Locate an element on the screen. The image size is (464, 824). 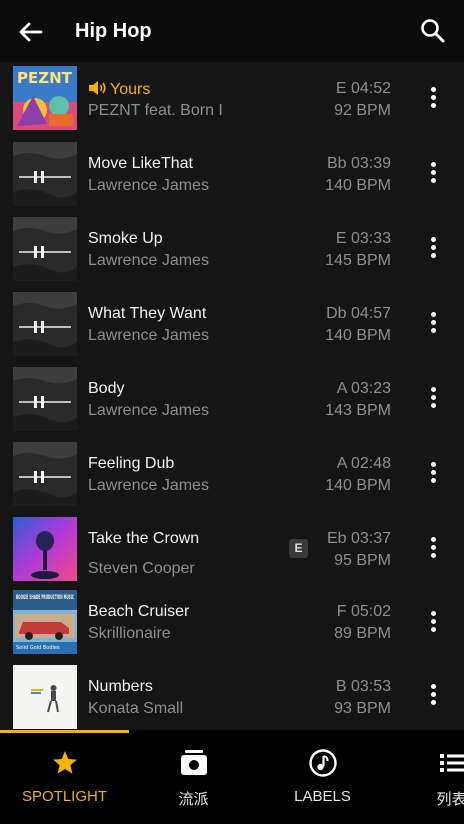
tab-label: LABELS is located at coordinates (322, 796).